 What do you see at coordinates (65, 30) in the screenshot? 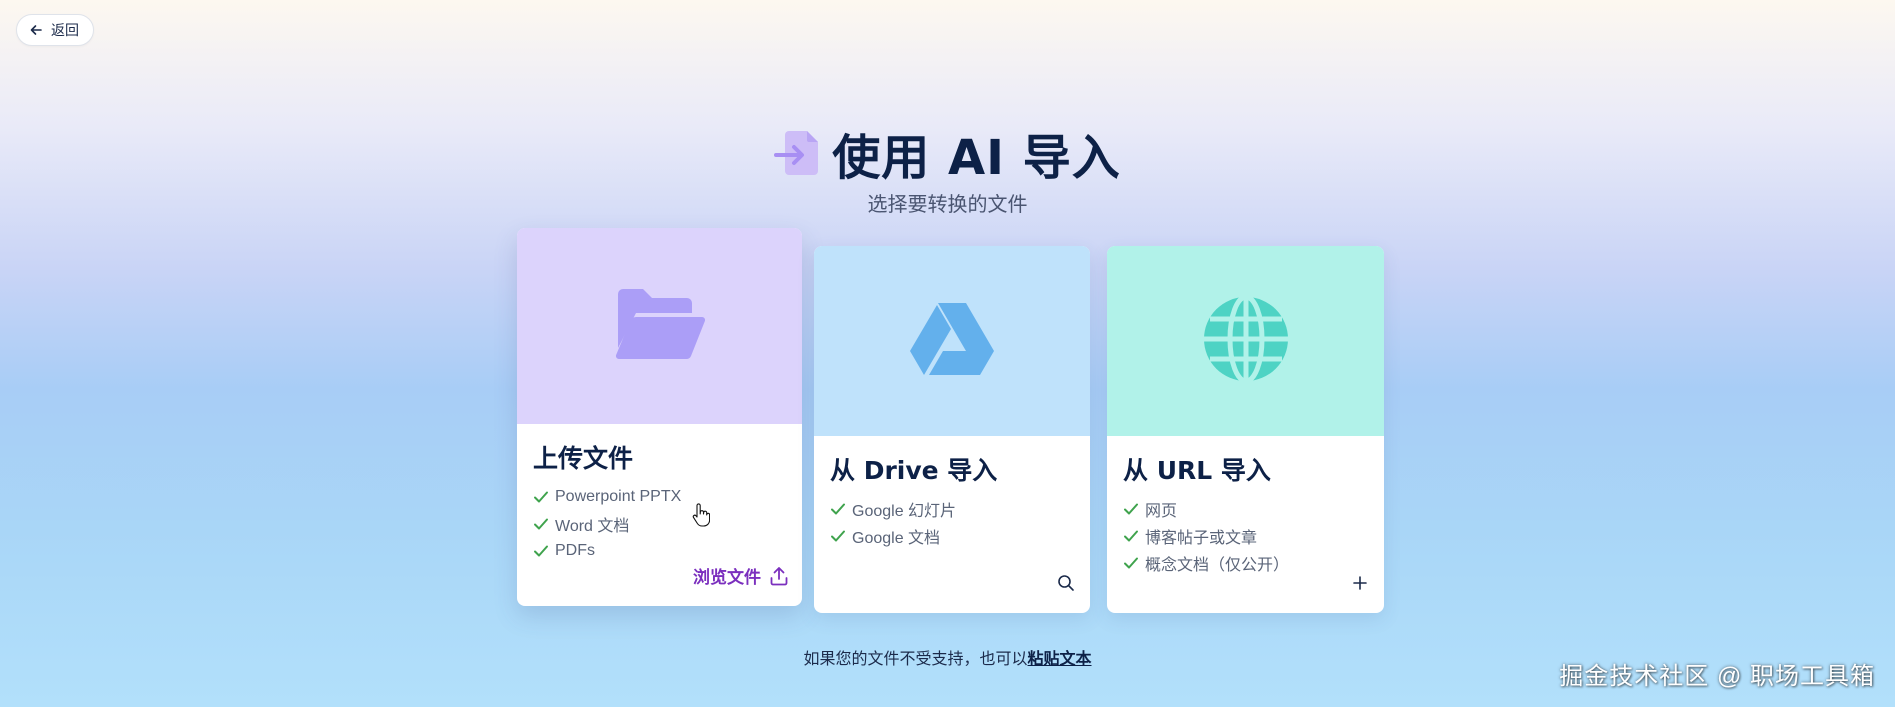
I see `back-button-label: 返回` at bounding box center [65, 30].